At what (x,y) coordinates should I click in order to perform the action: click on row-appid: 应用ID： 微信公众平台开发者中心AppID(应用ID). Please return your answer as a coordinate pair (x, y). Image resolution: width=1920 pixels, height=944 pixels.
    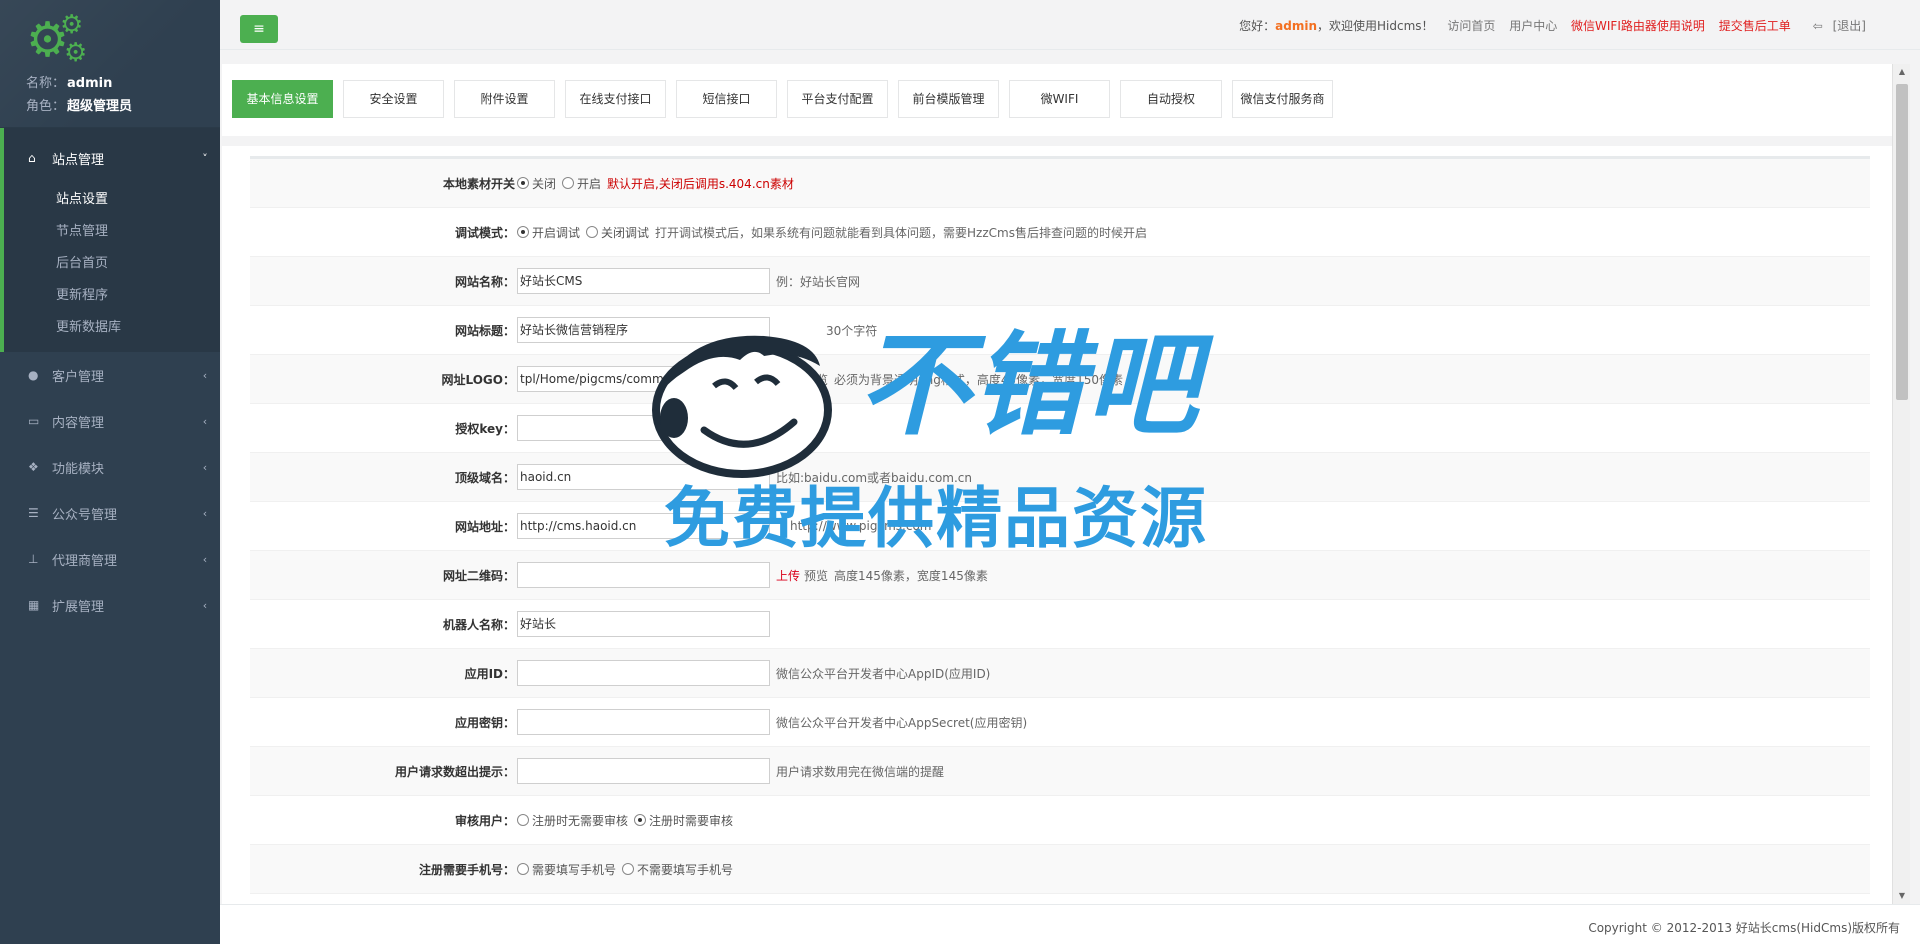
    Looking at the image, I should click on (1060, 673).